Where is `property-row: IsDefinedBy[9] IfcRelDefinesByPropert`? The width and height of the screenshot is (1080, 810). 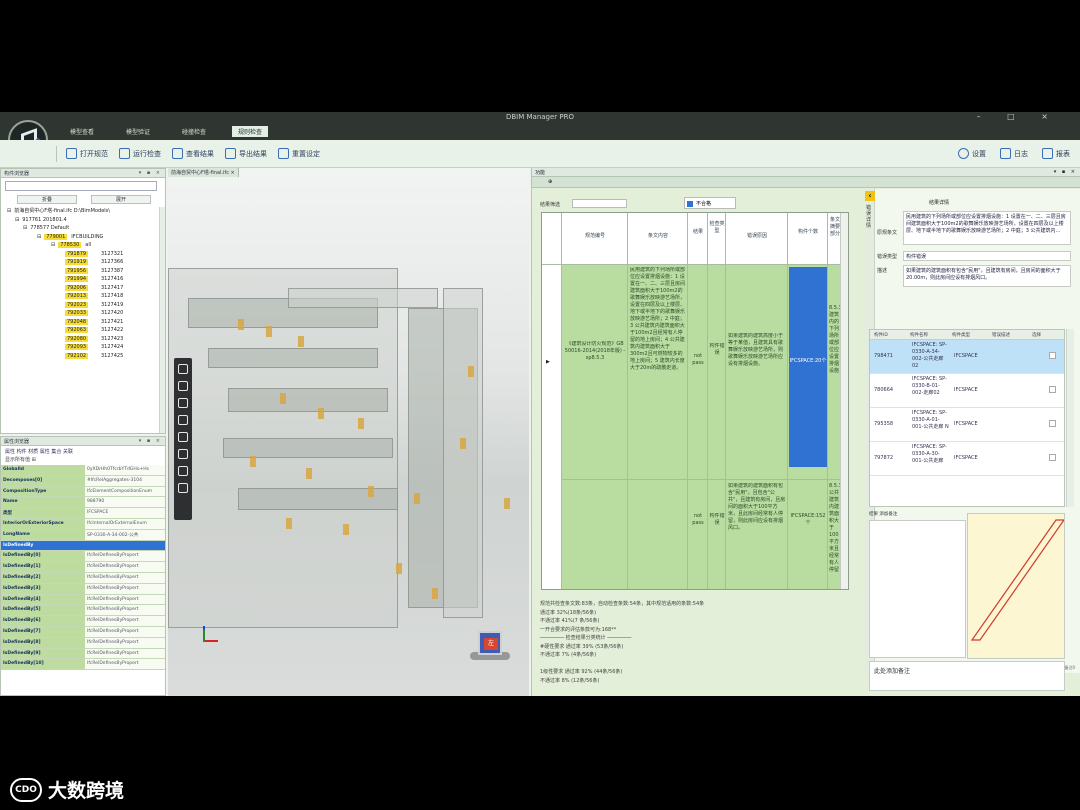 property-row: IsDefinedBy[9] IfcRelDefinesByPropert is located at coordinates (83, 654).